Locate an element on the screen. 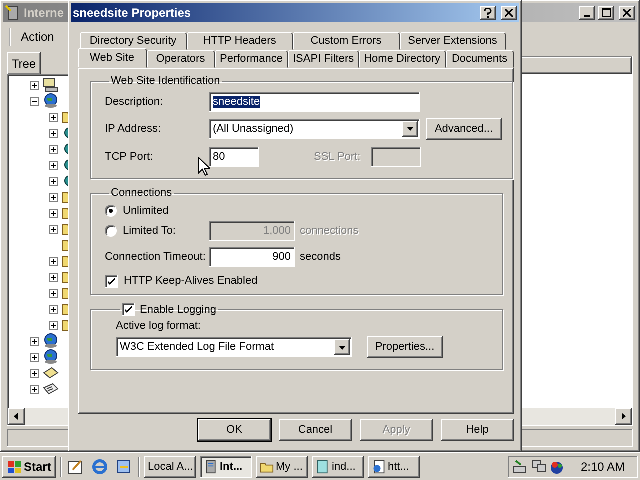  group-title: Web Site Identification is located at coordinates (165, 81).